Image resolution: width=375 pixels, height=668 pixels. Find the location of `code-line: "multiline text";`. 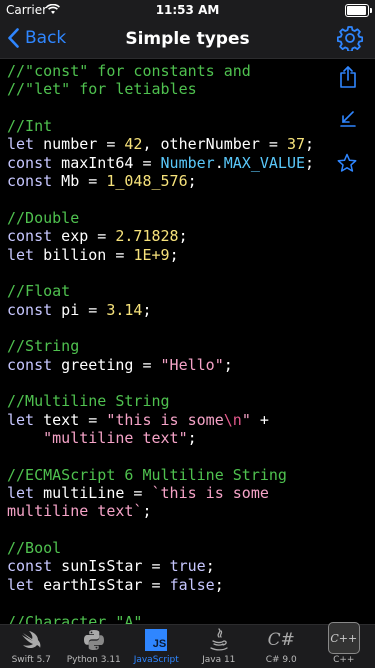

code-line: "multiline text"; is located at coordinates (102, 438).